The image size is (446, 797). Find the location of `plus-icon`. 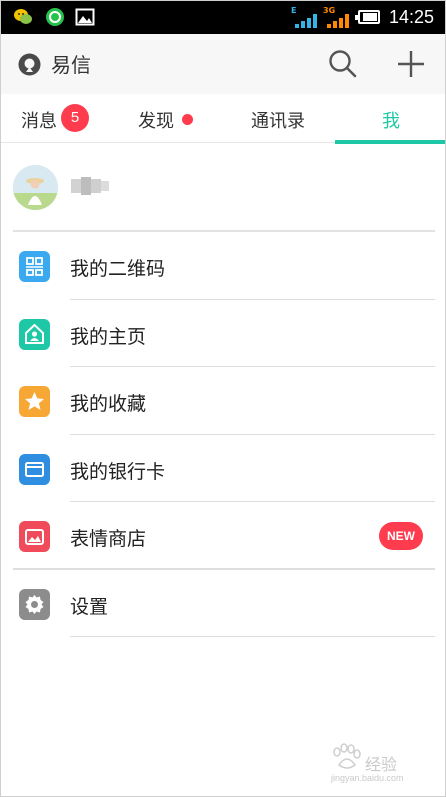

plus-icon is located at coordinates (411, 64).